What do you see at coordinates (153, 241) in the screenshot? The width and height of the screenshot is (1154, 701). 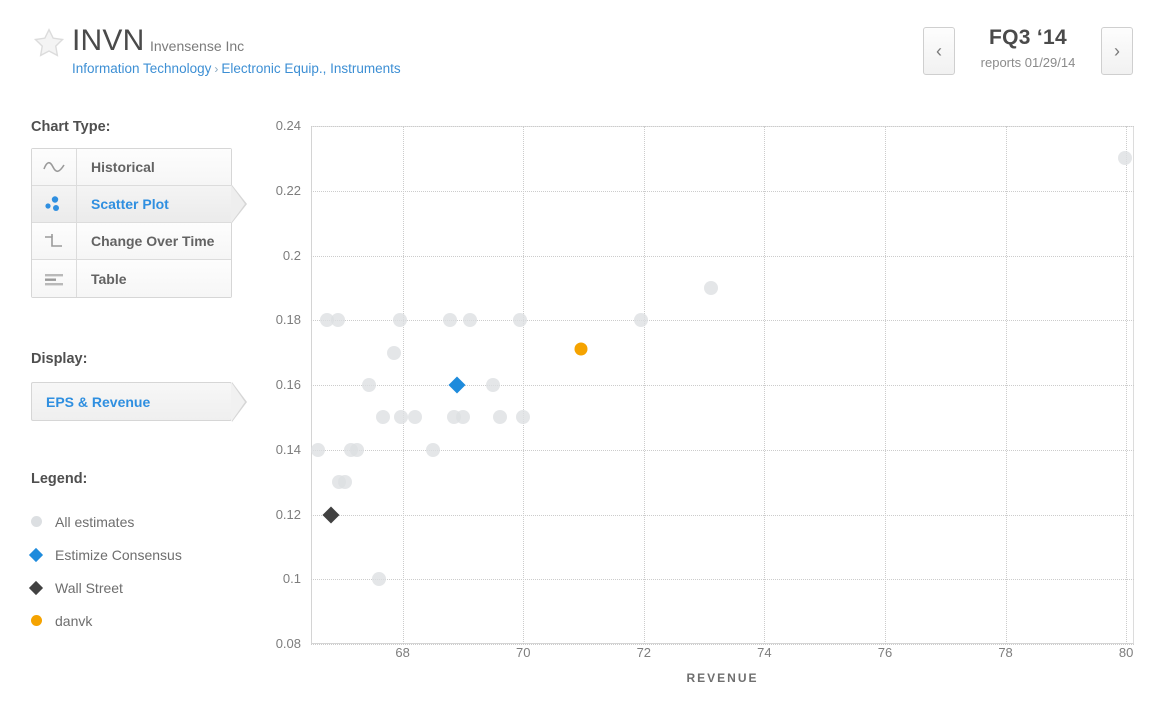 I see `chart-type-change-over-time-label: Change Over Time` at bounding box center [153, 241].